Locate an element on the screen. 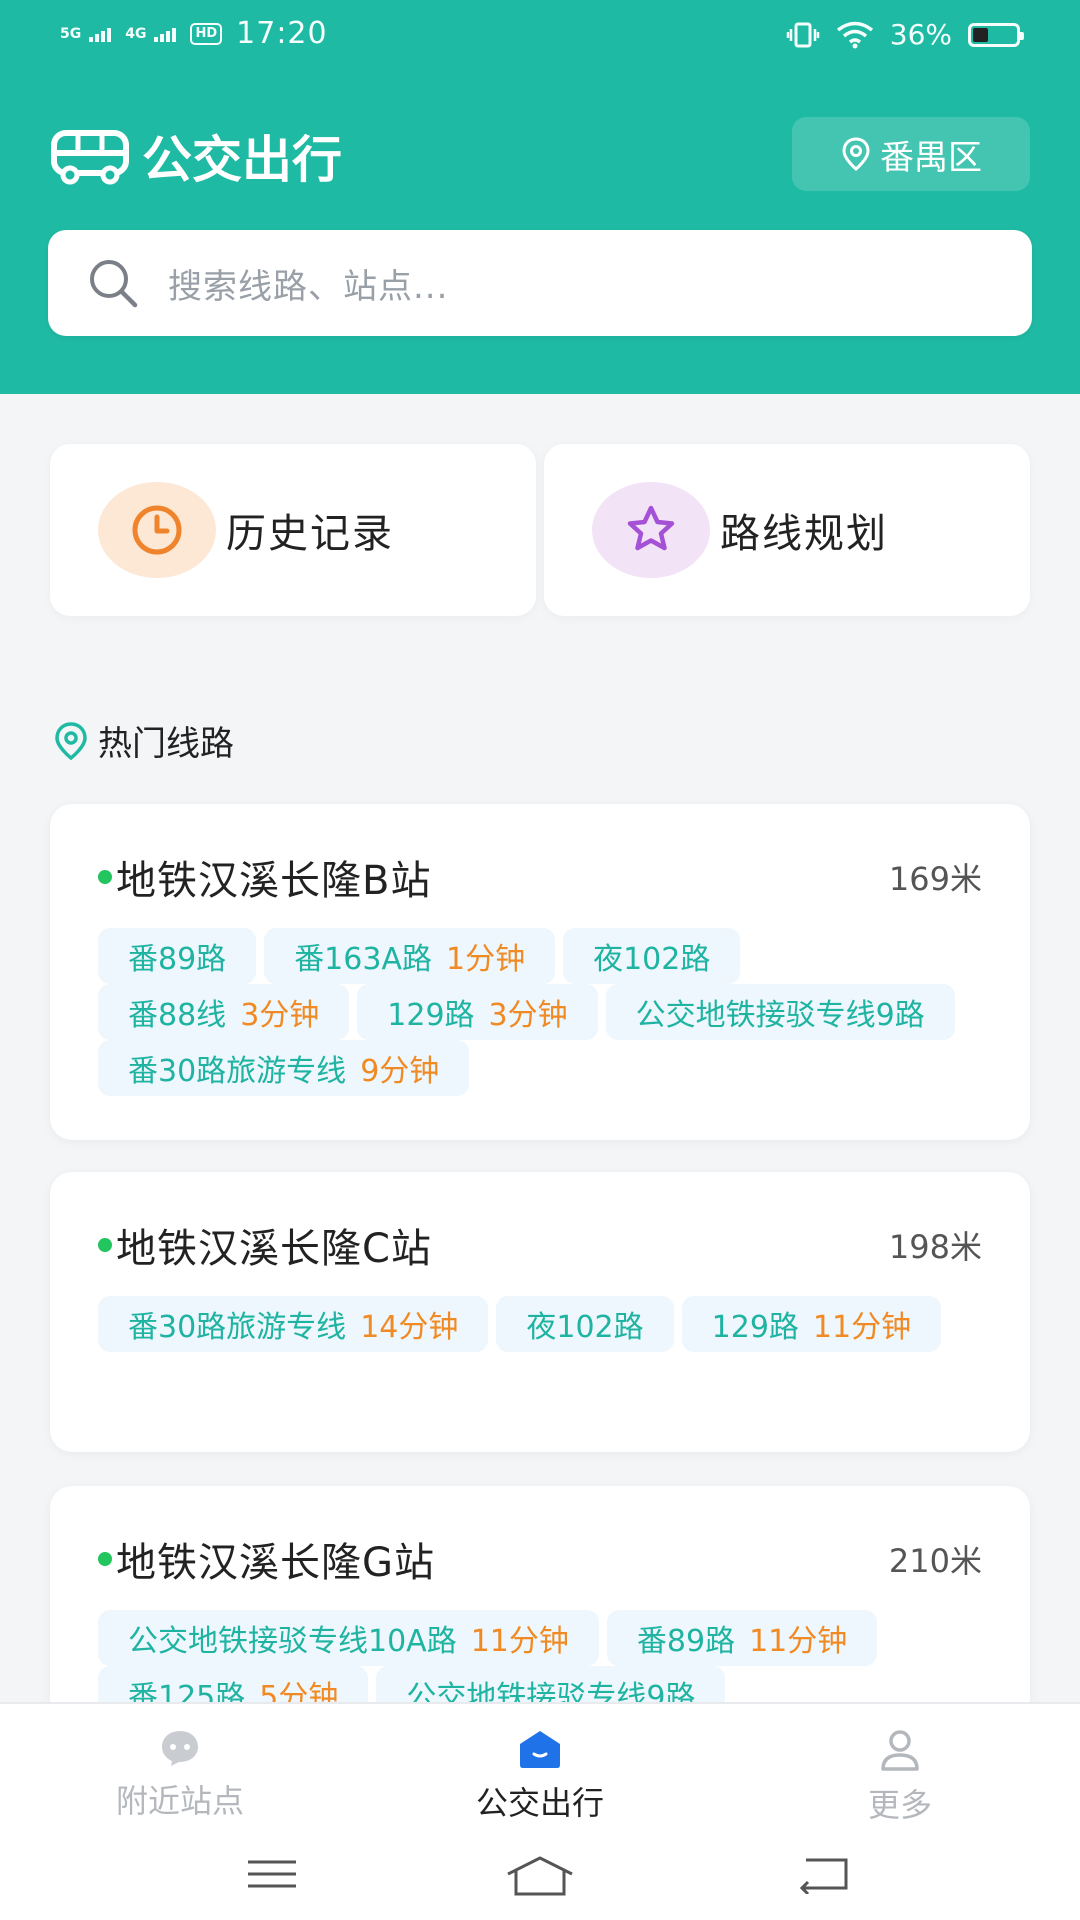 This screenshot has height=1920, width=1080. route-tag: 番89路 is located at coordinates (177, 956).